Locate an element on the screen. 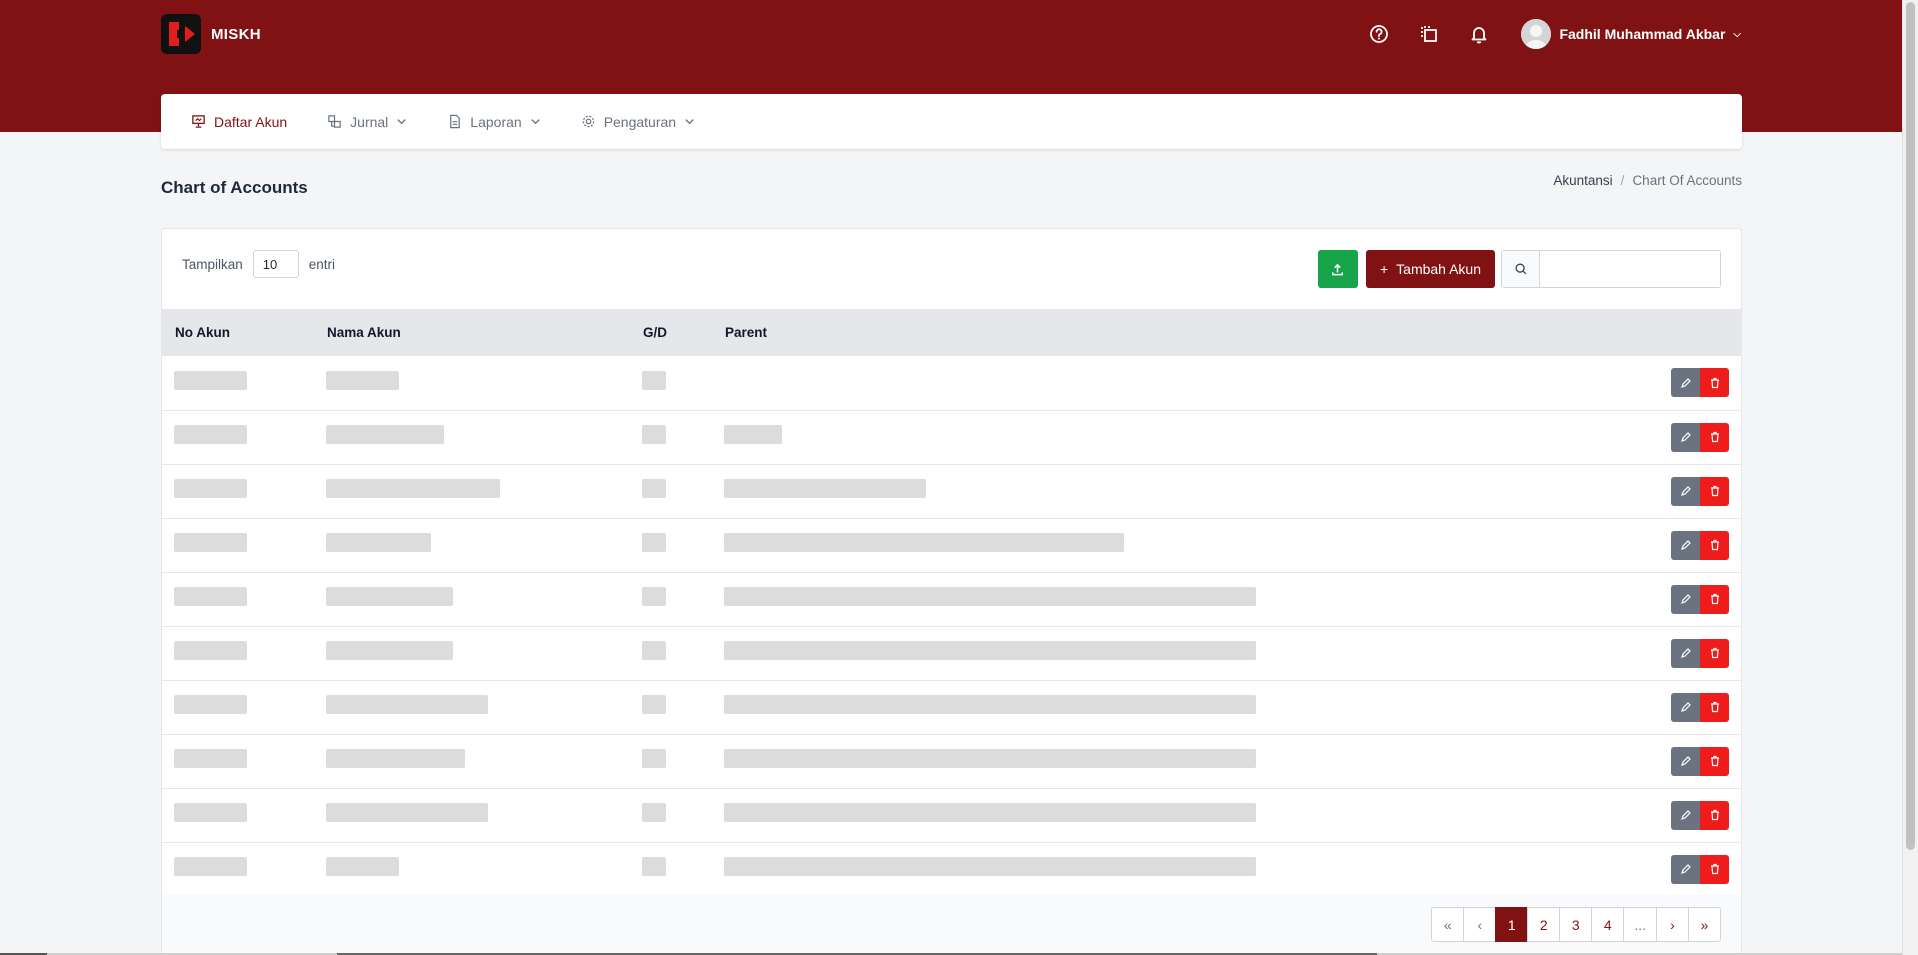 The image size is (1918, 955). add-account-label: Tambah Akun is located at coordinates (1438, 269).